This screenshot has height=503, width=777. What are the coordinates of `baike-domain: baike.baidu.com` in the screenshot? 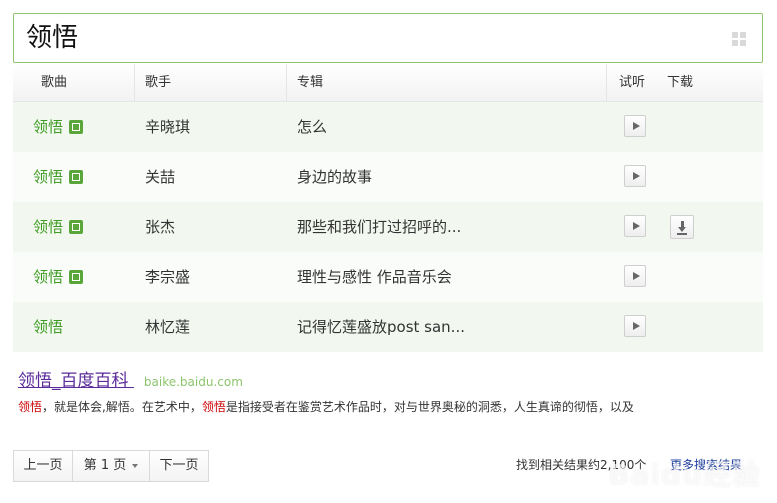 It's located at (193, 382).